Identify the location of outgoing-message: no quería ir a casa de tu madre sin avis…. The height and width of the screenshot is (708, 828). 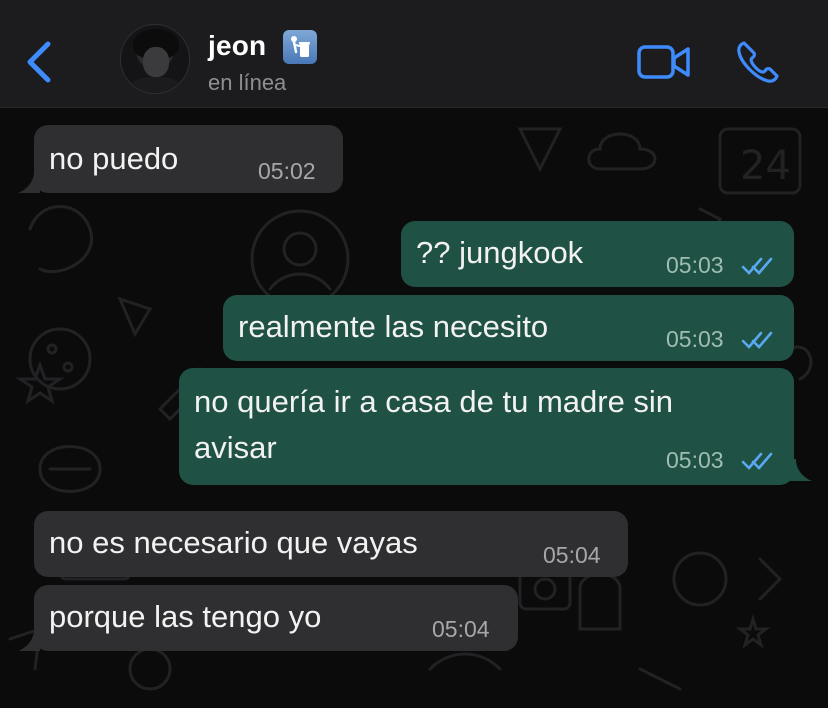
(486, 426).